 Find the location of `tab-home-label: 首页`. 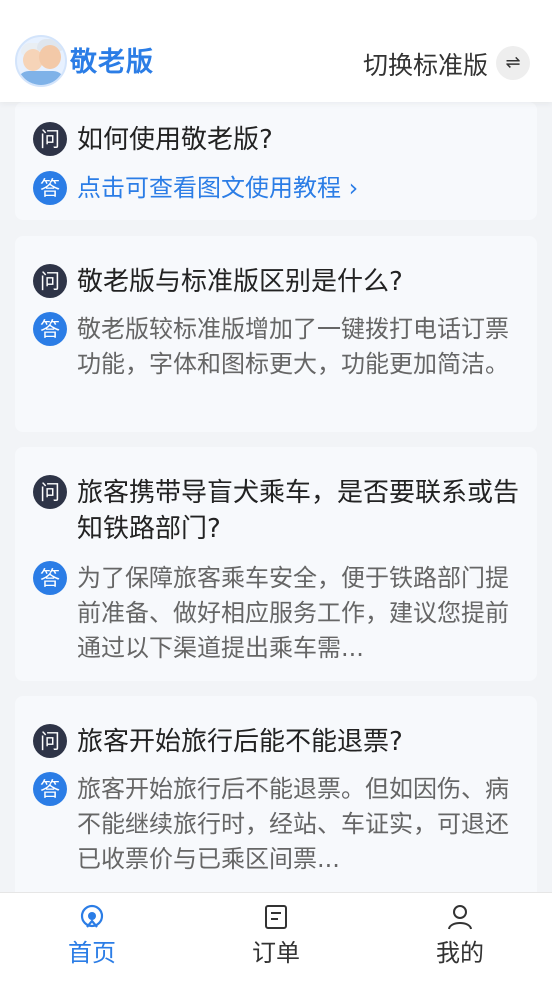

tab-home-label: 首页 is located at coordinates (92, 953).